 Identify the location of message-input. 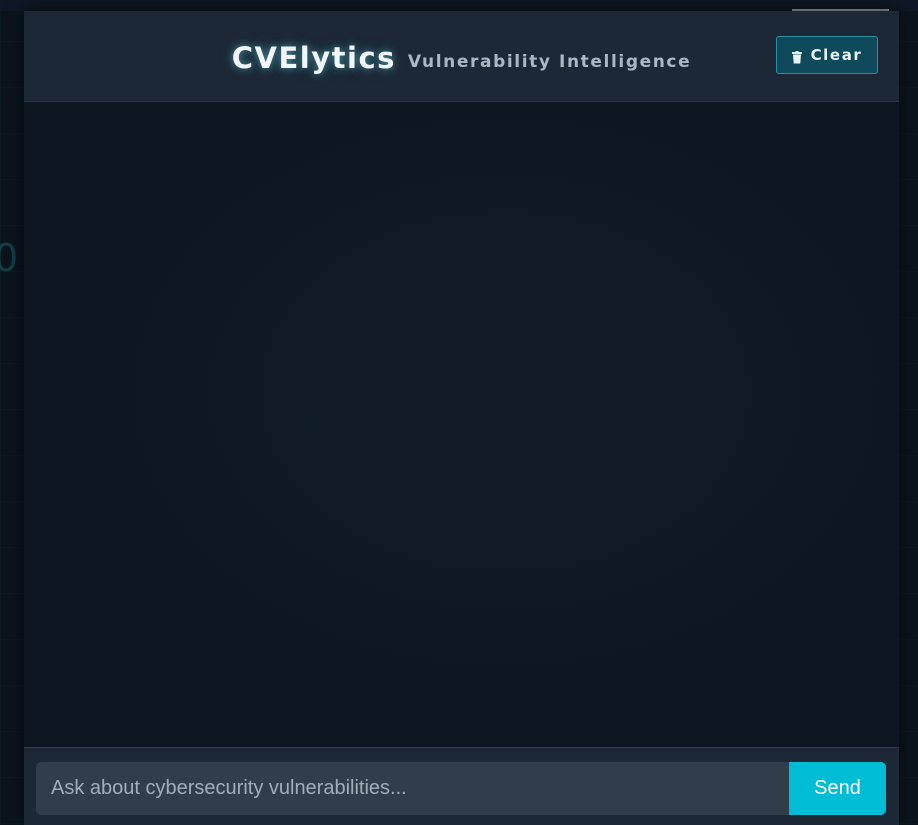
(412, 788).